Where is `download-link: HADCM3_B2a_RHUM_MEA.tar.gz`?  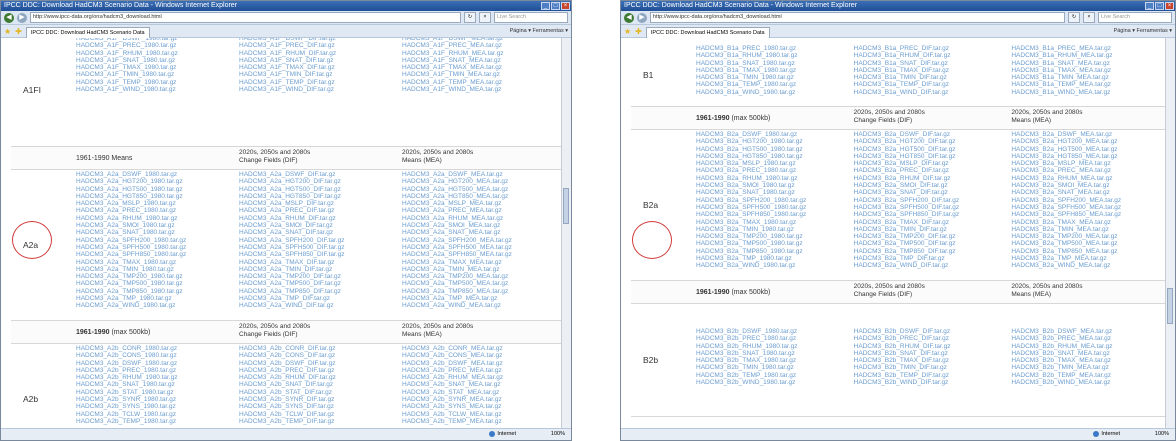 download-link: HADCM3_B2a_RHUM_MEA.tar.gz is located at coordinates (1087, 178).